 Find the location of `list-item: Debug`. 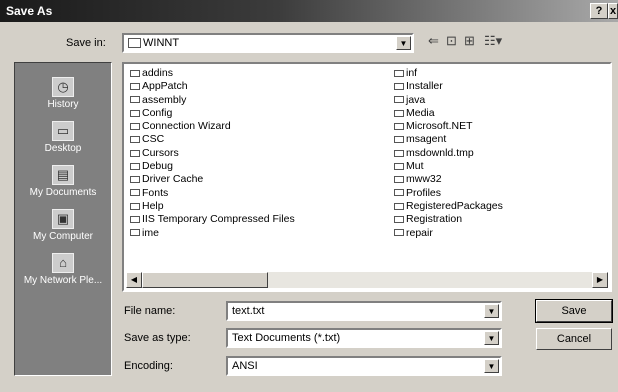

list-item: Debug is located at coordinates (212, 166).